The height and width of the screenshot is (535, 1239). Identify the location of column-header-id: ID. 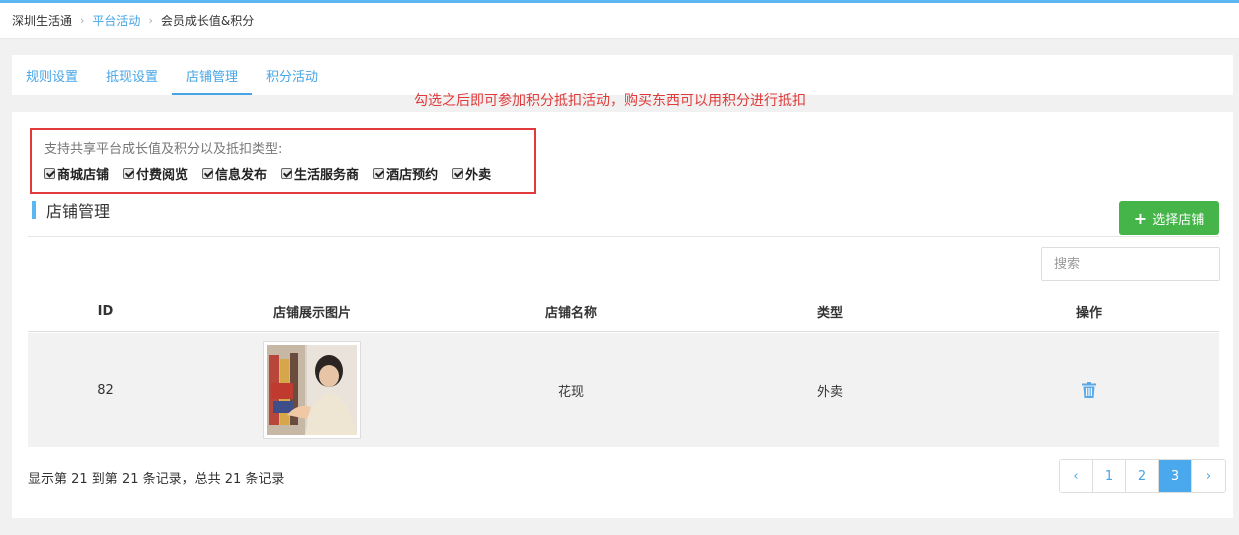
(105, 311).